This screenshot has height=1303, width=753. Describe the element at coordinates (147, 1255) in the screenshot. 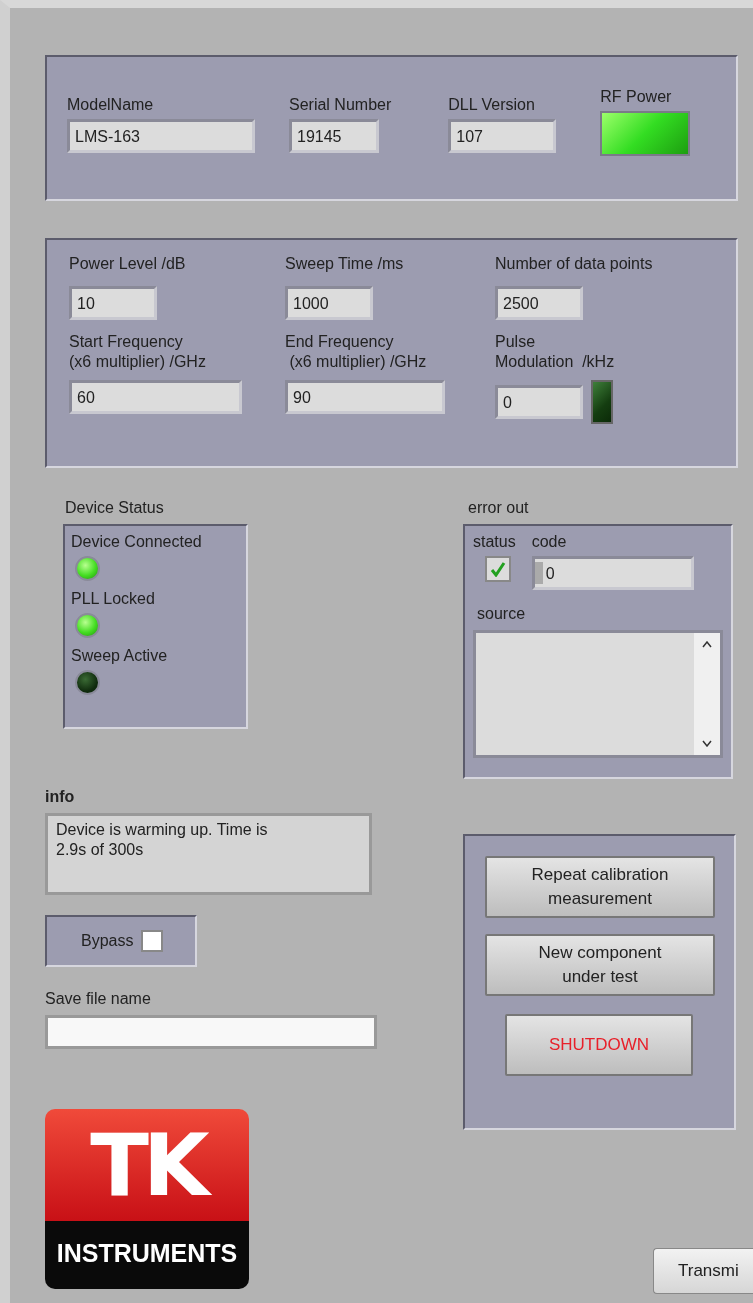

I see `logo-text: INSTRUMENTS` at that location.